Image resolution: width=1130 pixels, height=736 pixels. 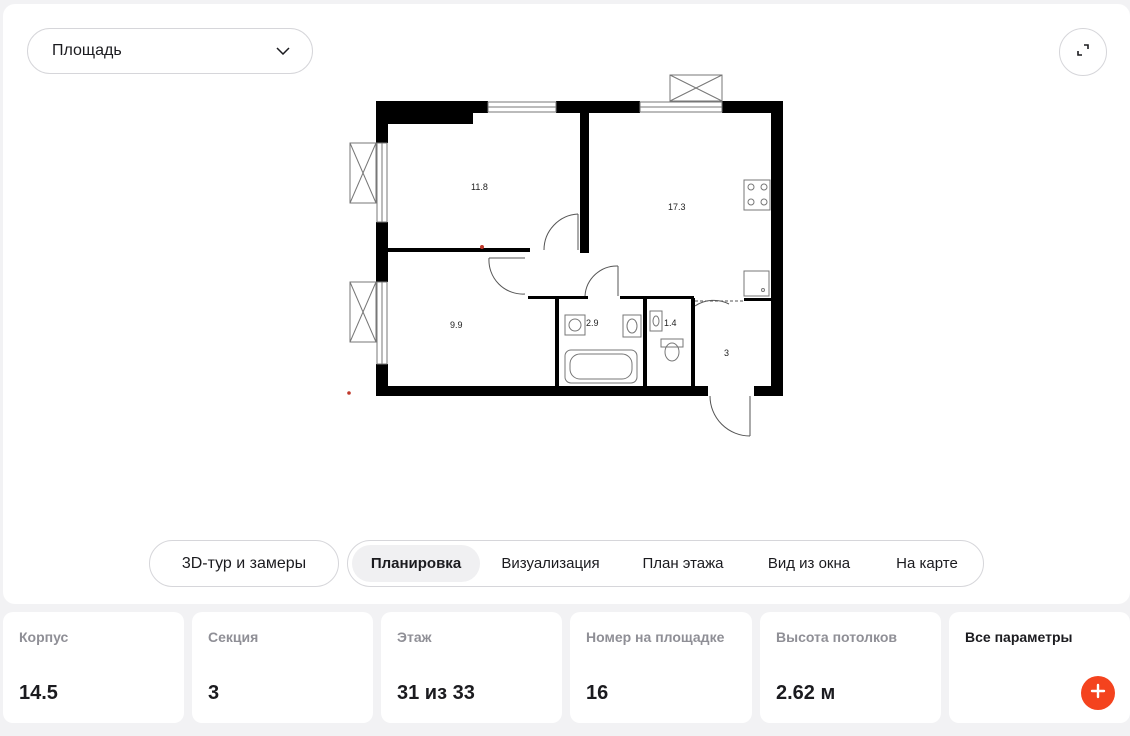 I want to click on param-label: Секция, so click(x=233, y=637).